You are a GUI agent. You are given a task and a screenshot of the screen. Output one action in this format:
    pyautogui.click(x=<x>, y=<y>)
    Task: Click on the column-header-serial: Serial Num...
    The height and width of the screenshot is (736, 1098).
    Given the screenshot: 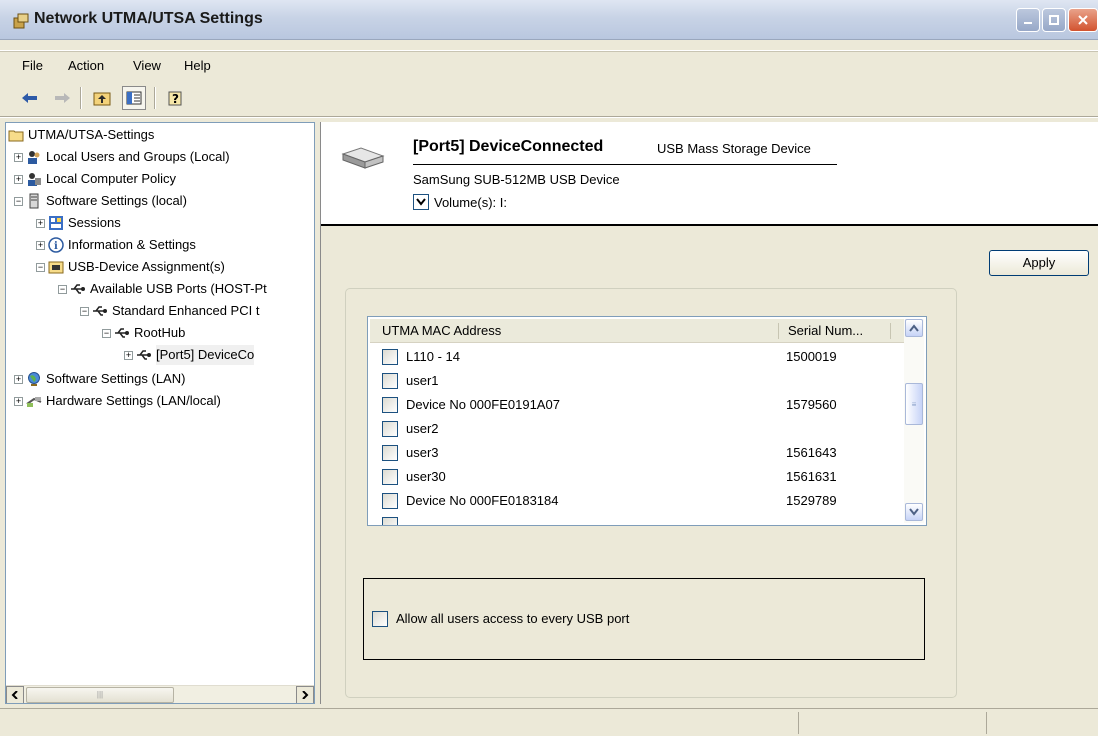 What is the action you would take?
    pyautogui.click(x=825, y=330)
    